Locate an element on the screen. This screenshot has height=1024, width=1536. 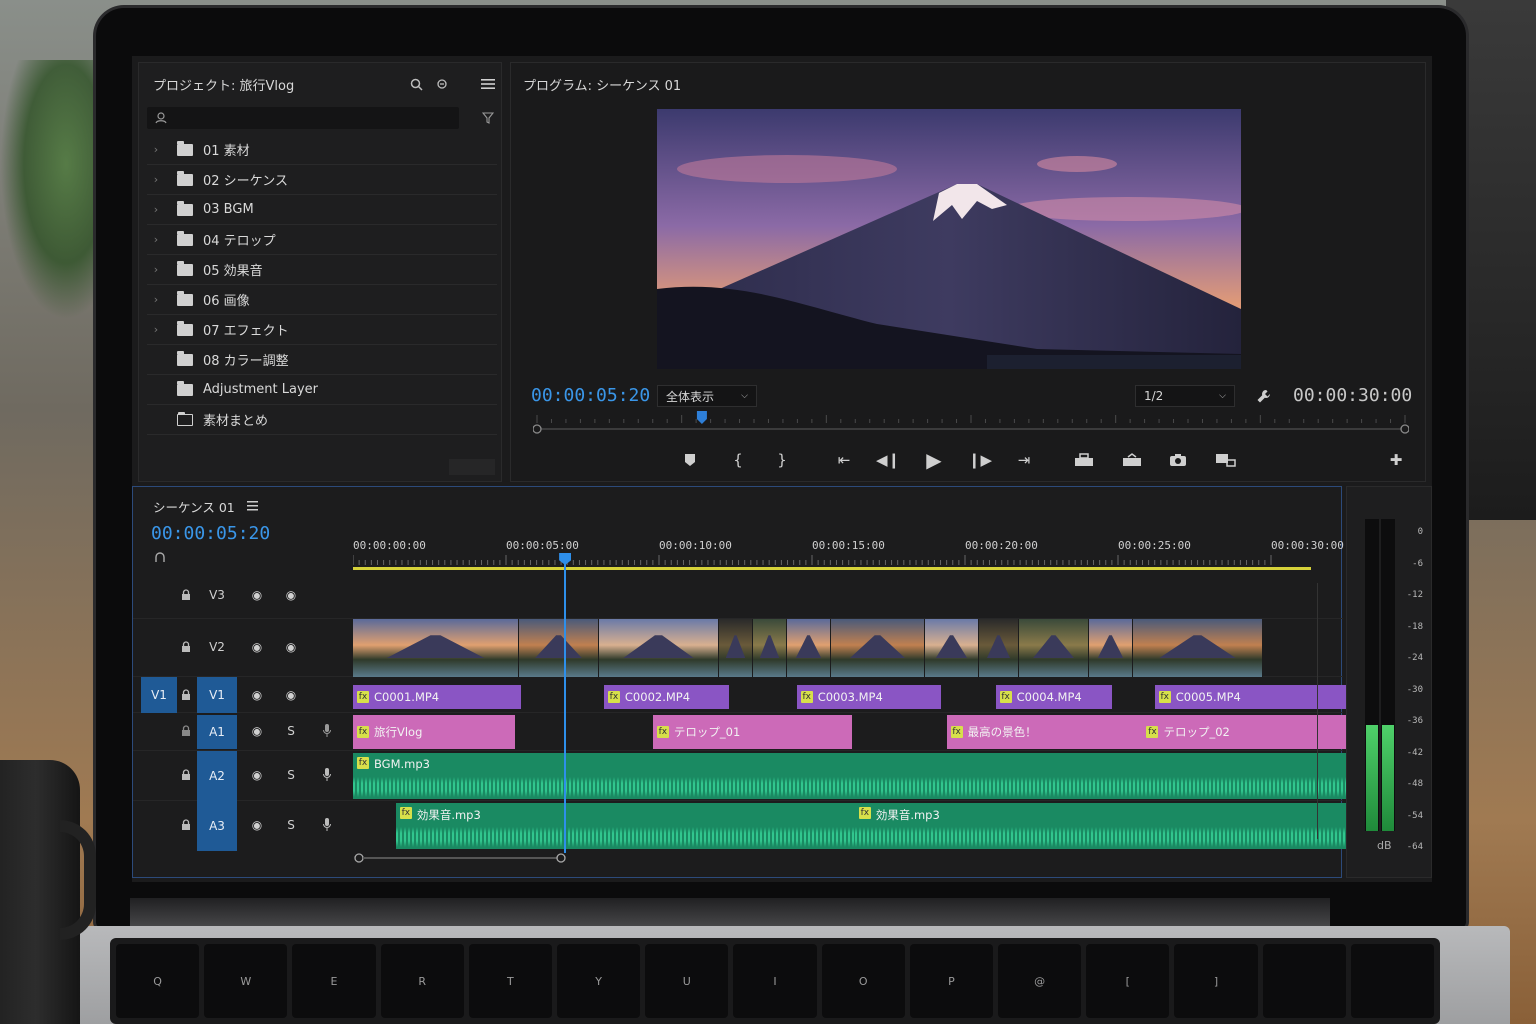
sequence-tab: シーケンス 01 is located at coordinates (194, 506).